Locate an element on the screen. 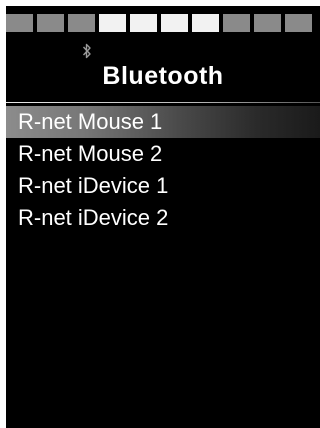  battery-level-bar is located at coordinates (163, 23).